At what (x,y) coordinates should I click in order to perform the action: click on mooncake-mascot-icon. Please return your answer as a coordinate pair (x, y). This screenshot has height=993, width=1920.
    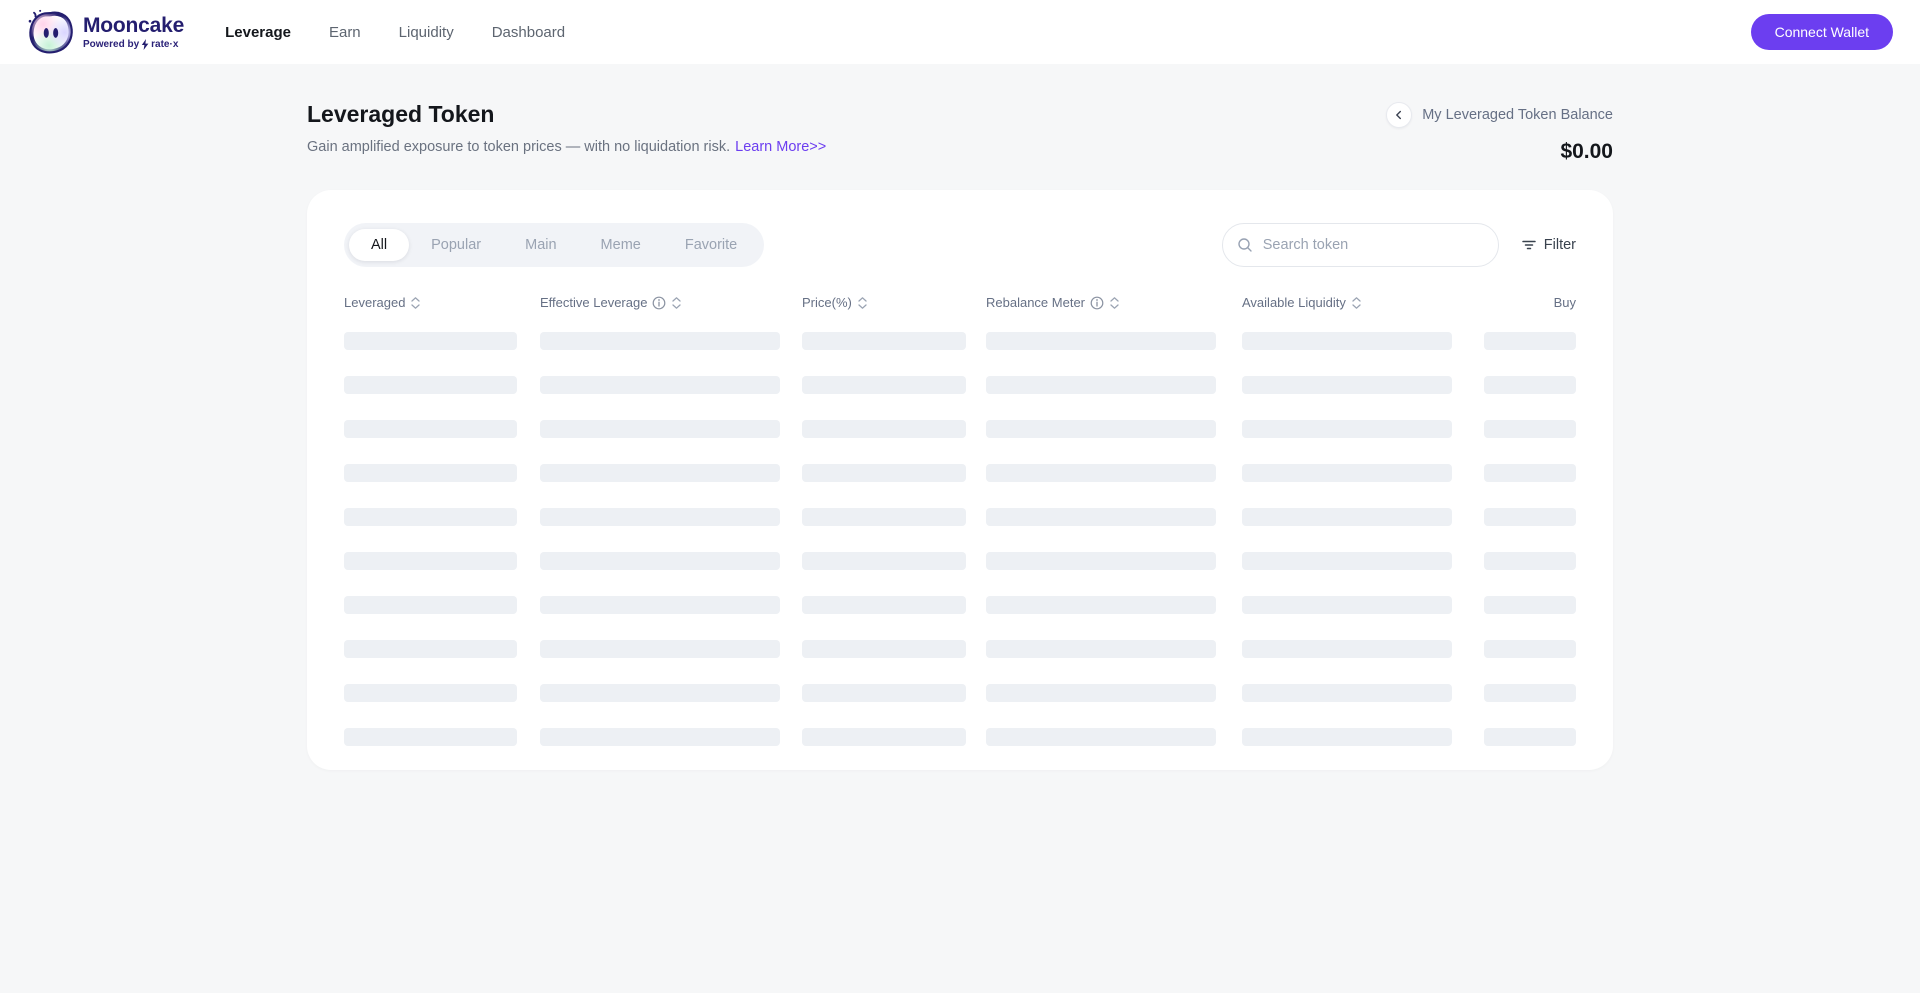
    Looking at the image, I should click on (50, 32).